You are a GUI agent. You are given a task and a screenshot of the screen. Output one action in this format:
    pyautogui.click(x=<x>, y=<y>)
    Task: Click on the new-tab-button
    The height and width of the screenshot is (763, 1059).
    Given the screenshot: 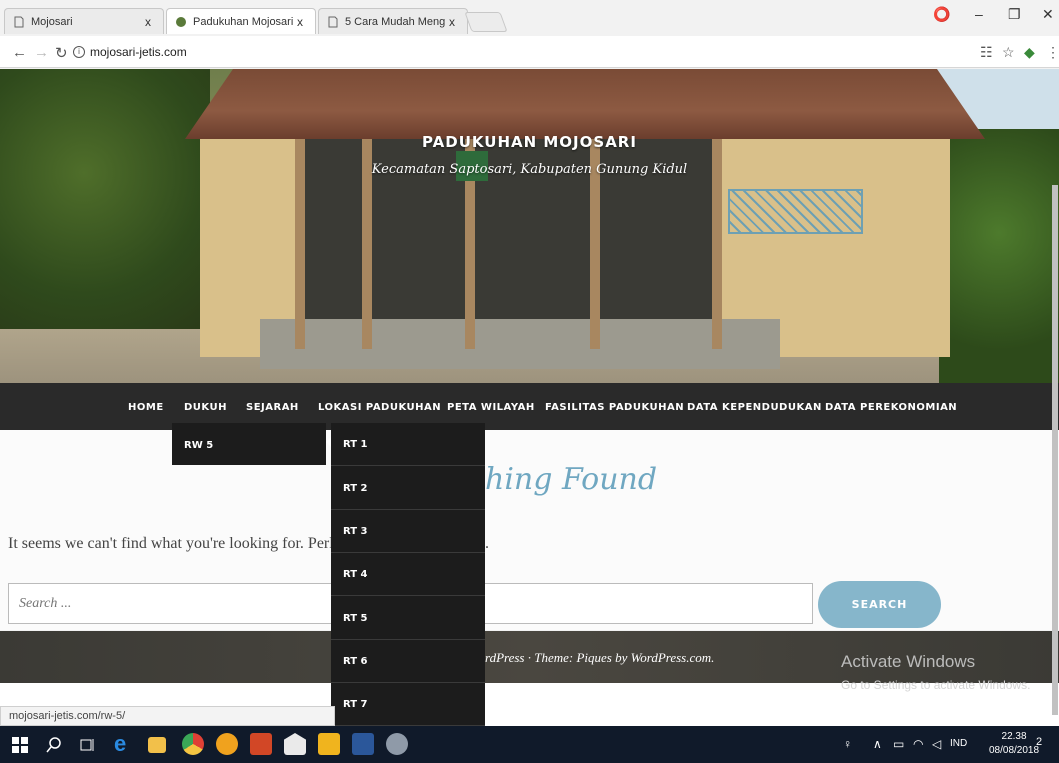 What is the action you would take?
    pyautogui.click(x=486, y=22)
    